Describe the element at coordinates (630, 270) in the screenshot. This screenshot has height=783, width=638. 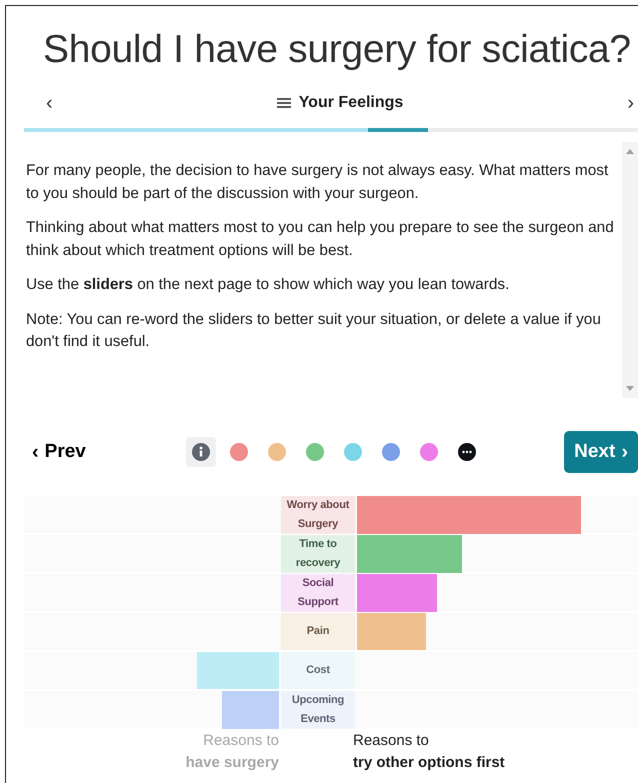
I see `scrollbar` at that location.